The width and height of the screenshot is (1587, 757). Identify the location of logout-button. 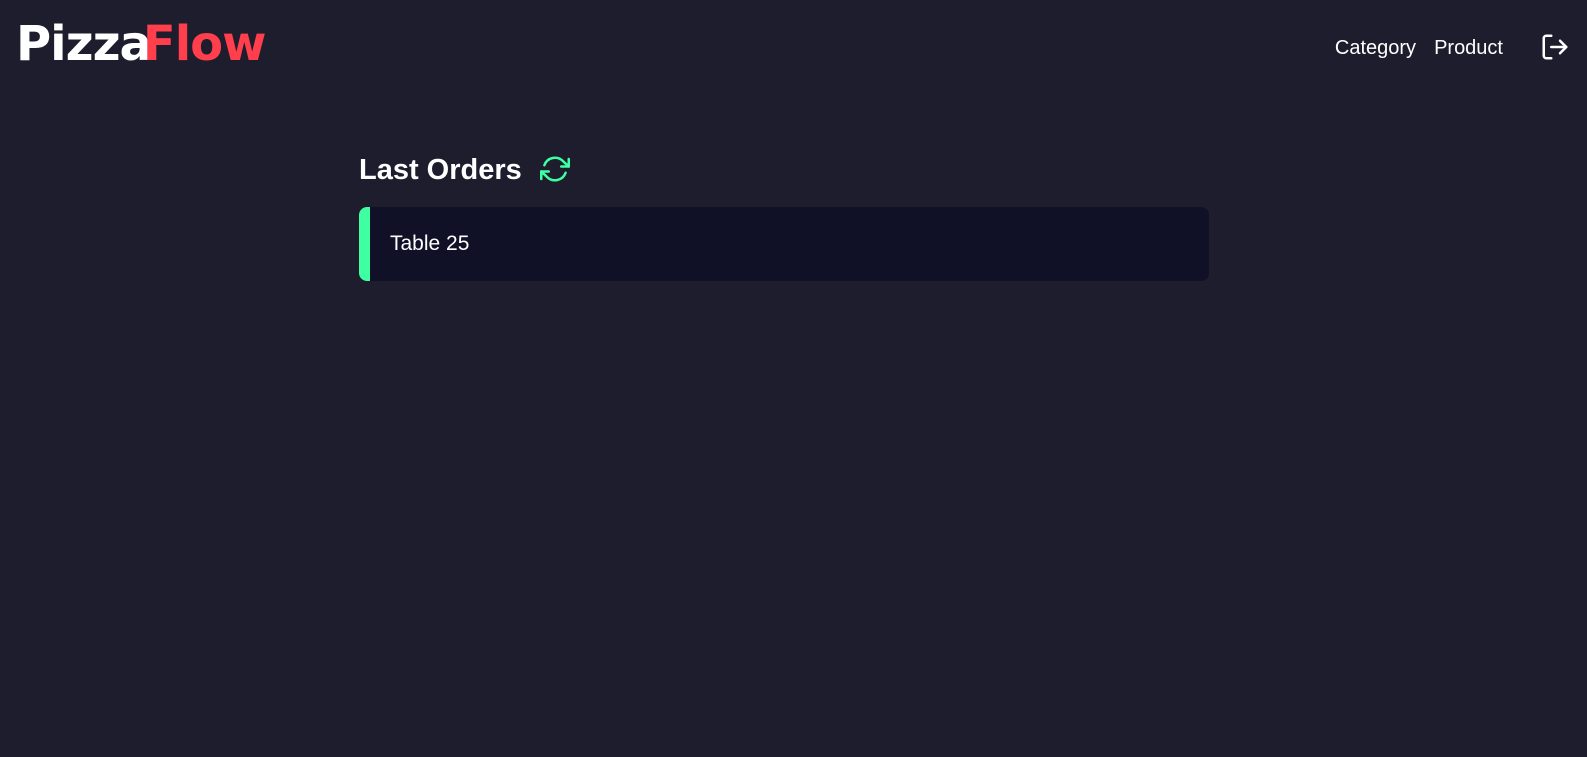
(1555, 48).